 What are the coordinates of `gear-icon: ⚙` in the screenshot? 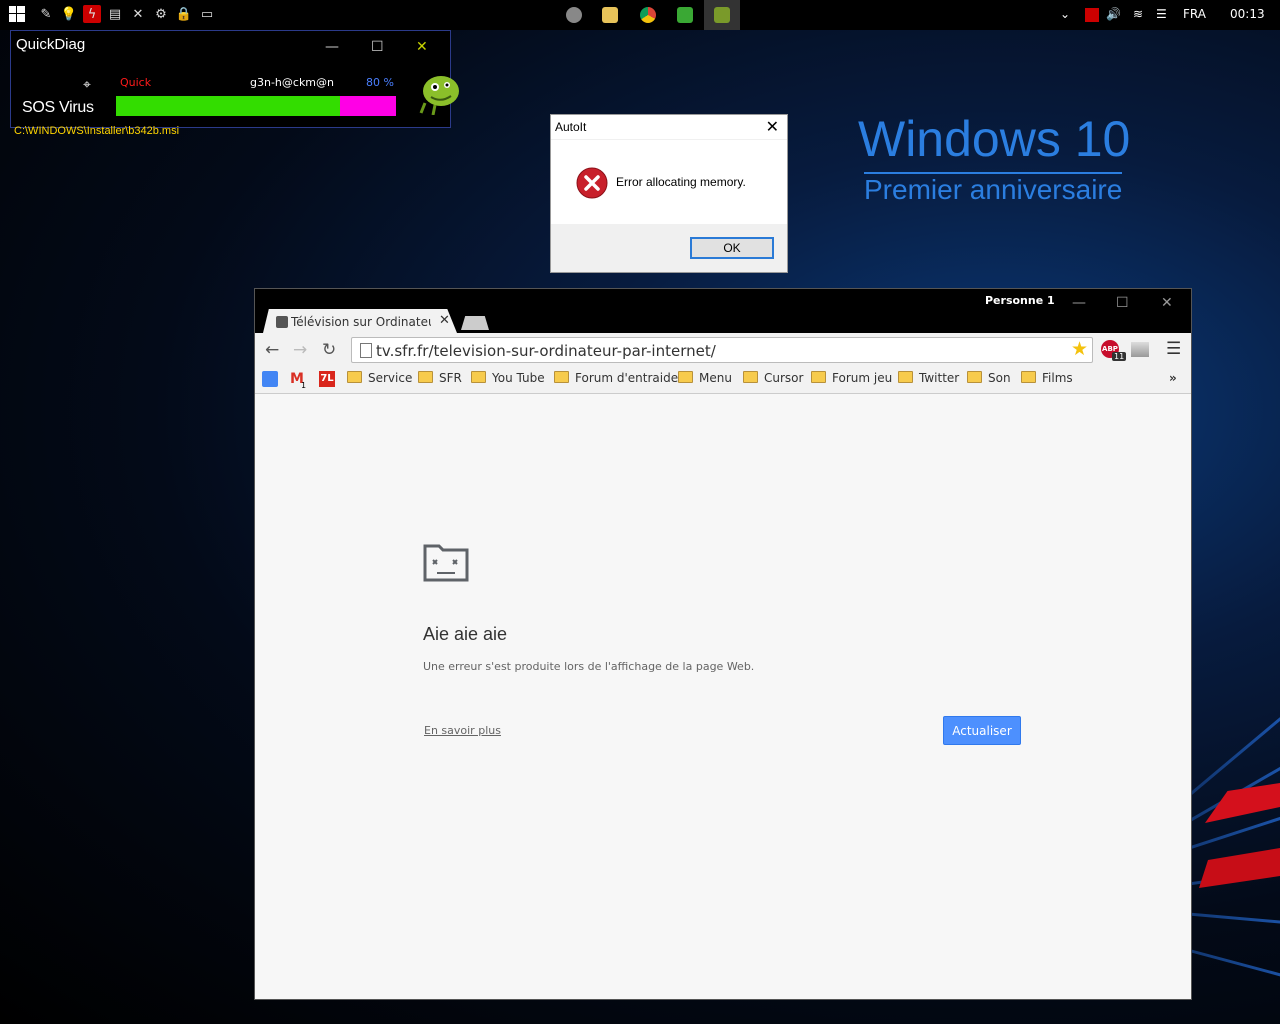 It's located at (161, 14).